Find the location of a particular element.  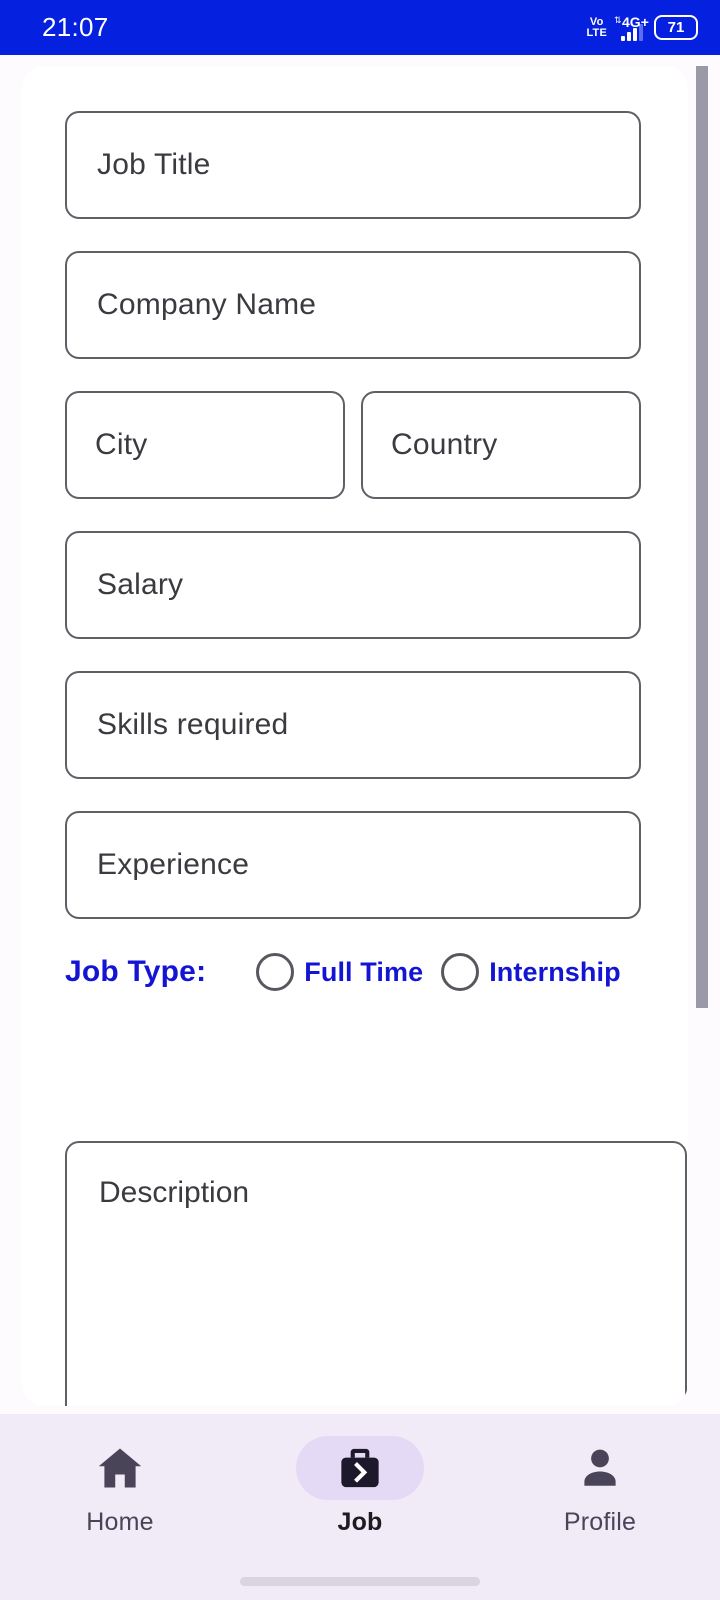

data-transfer-icon: ⇅ is located at coordinates (618, 19).